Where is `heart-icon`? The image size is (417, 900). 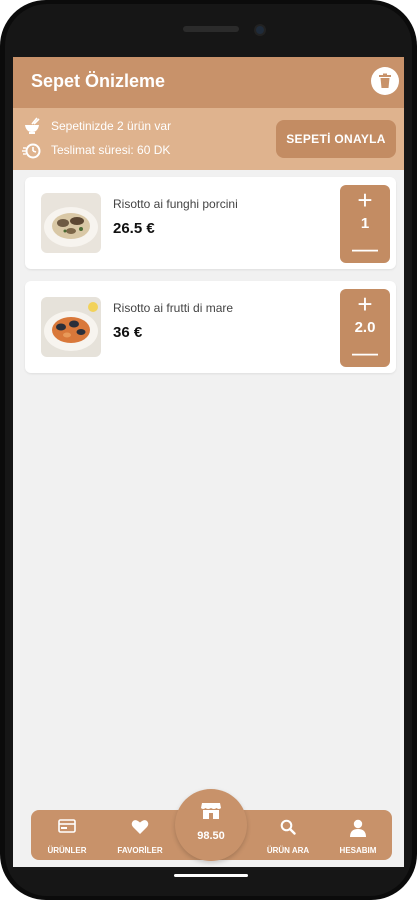
heart-icon is located at coordinates (140, 827).